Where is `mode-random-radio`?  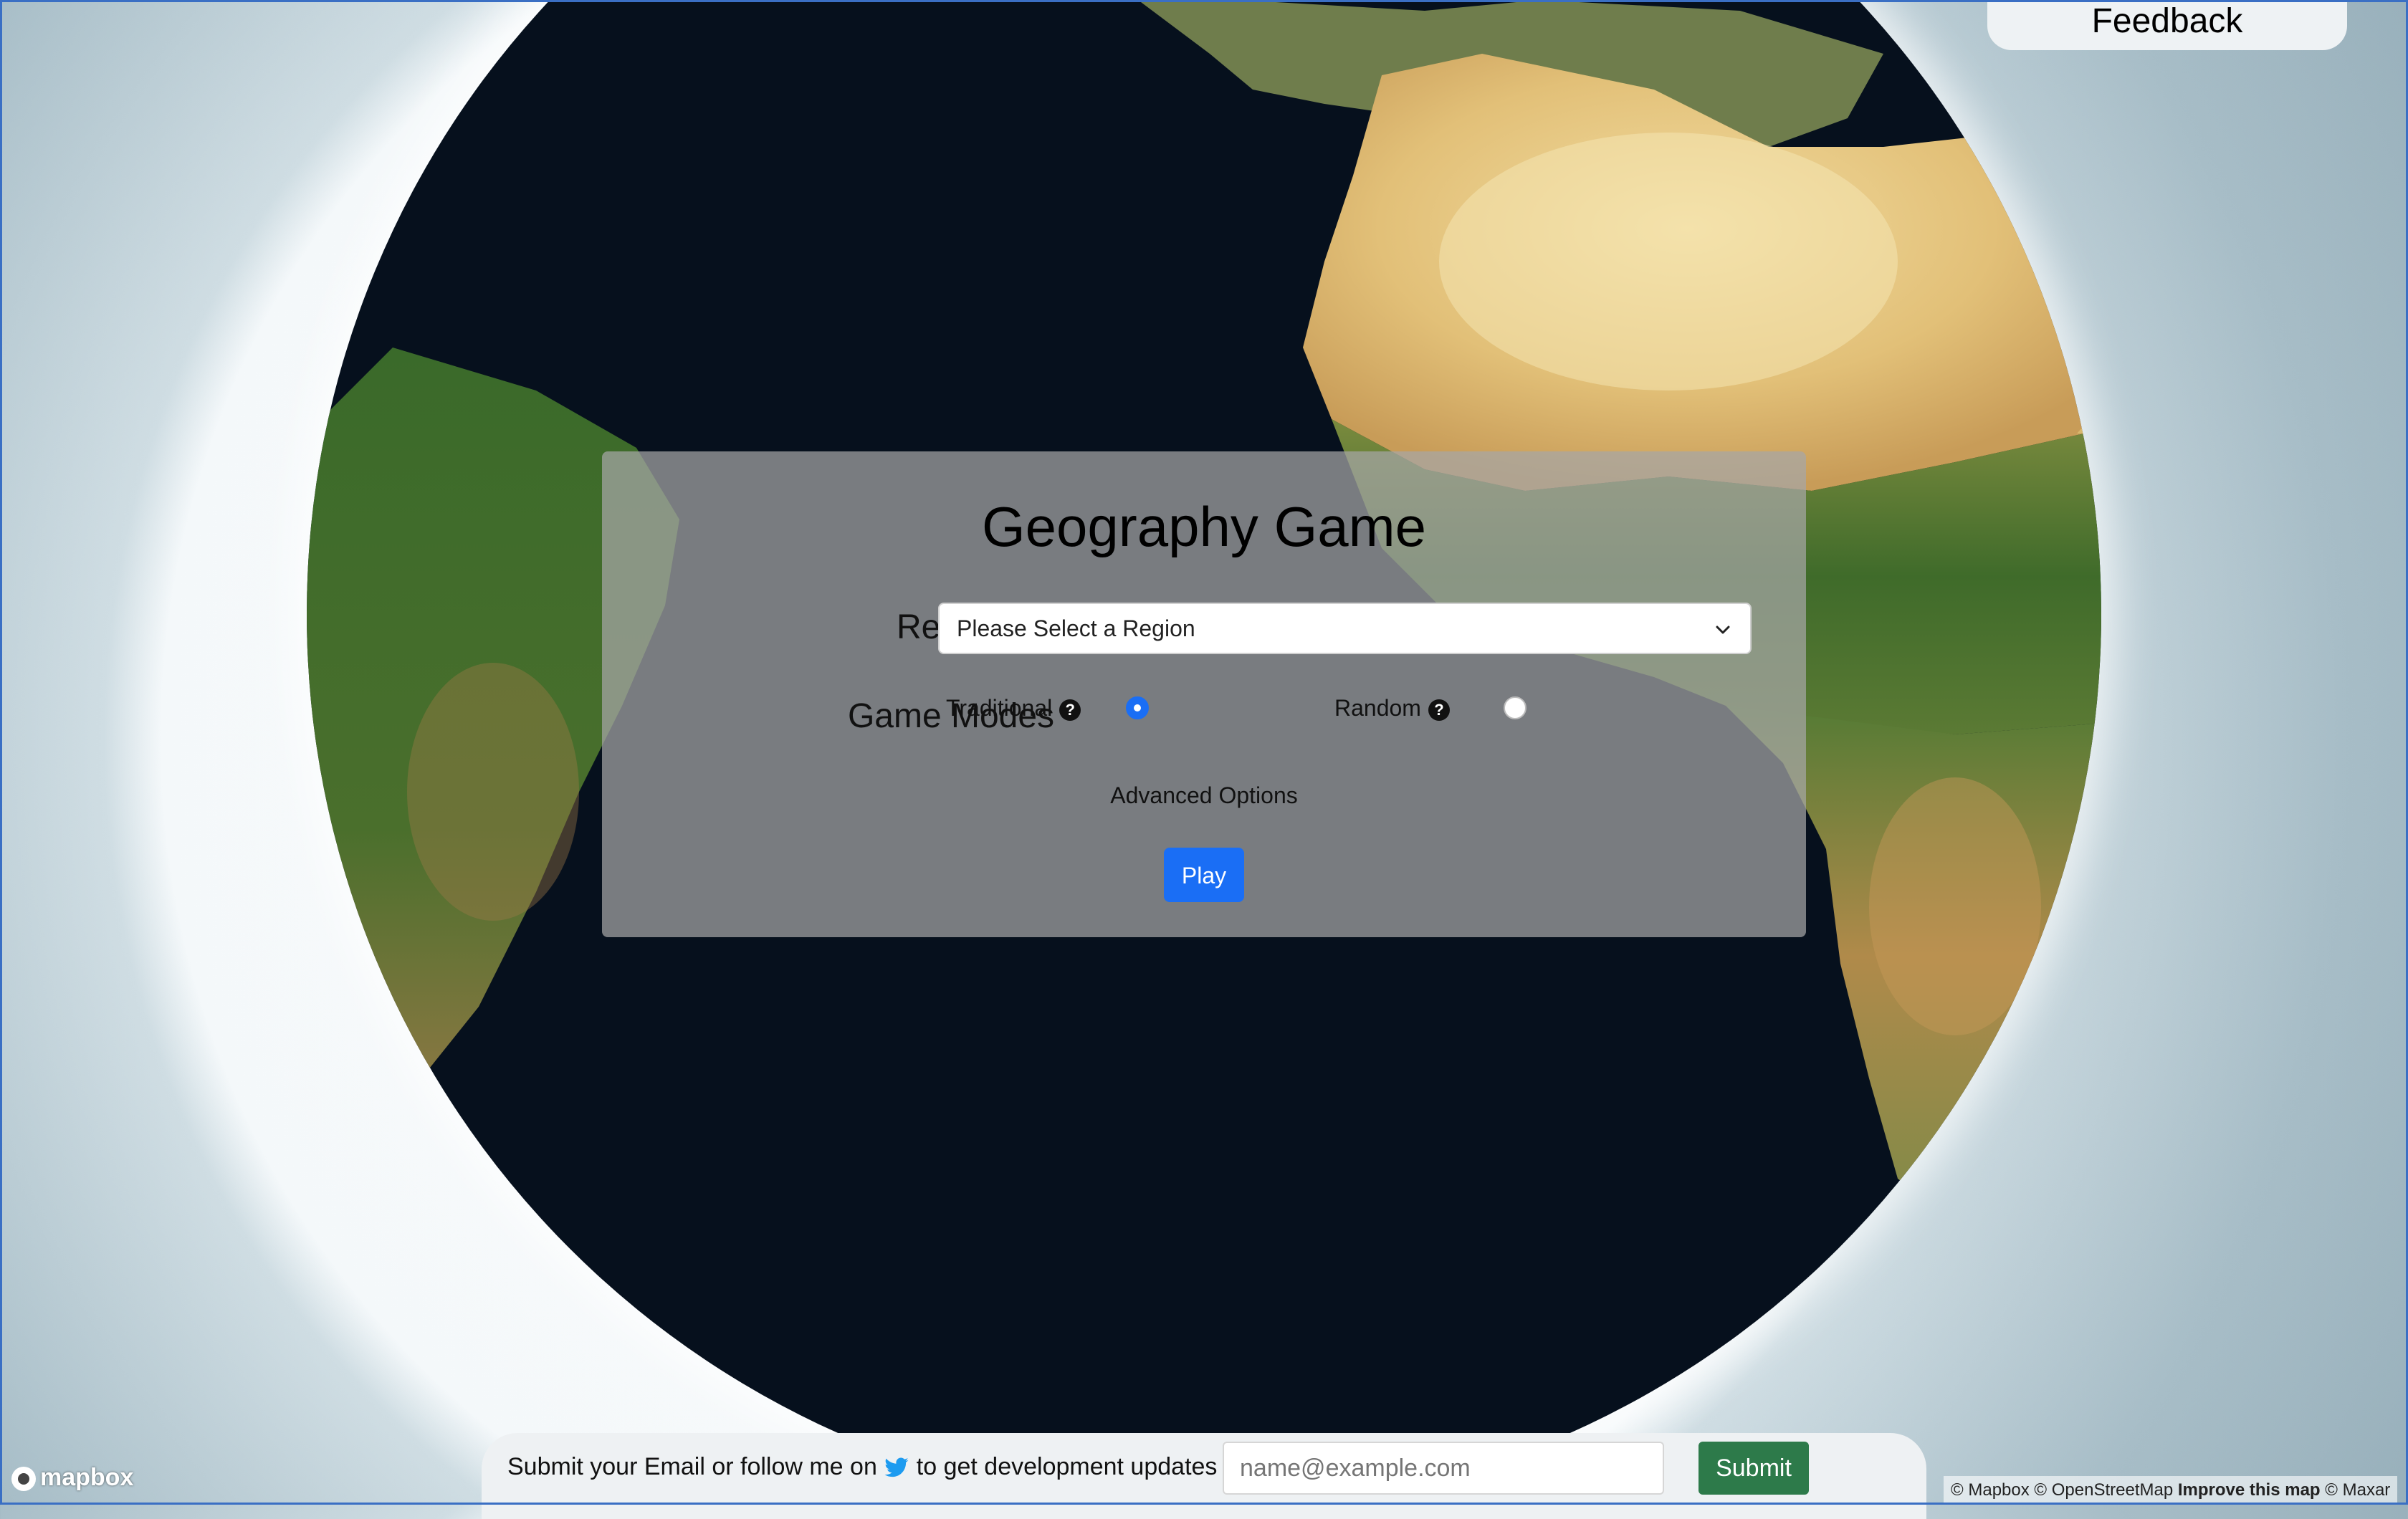
mode-random-radio is located at coordinates (1515, 707).